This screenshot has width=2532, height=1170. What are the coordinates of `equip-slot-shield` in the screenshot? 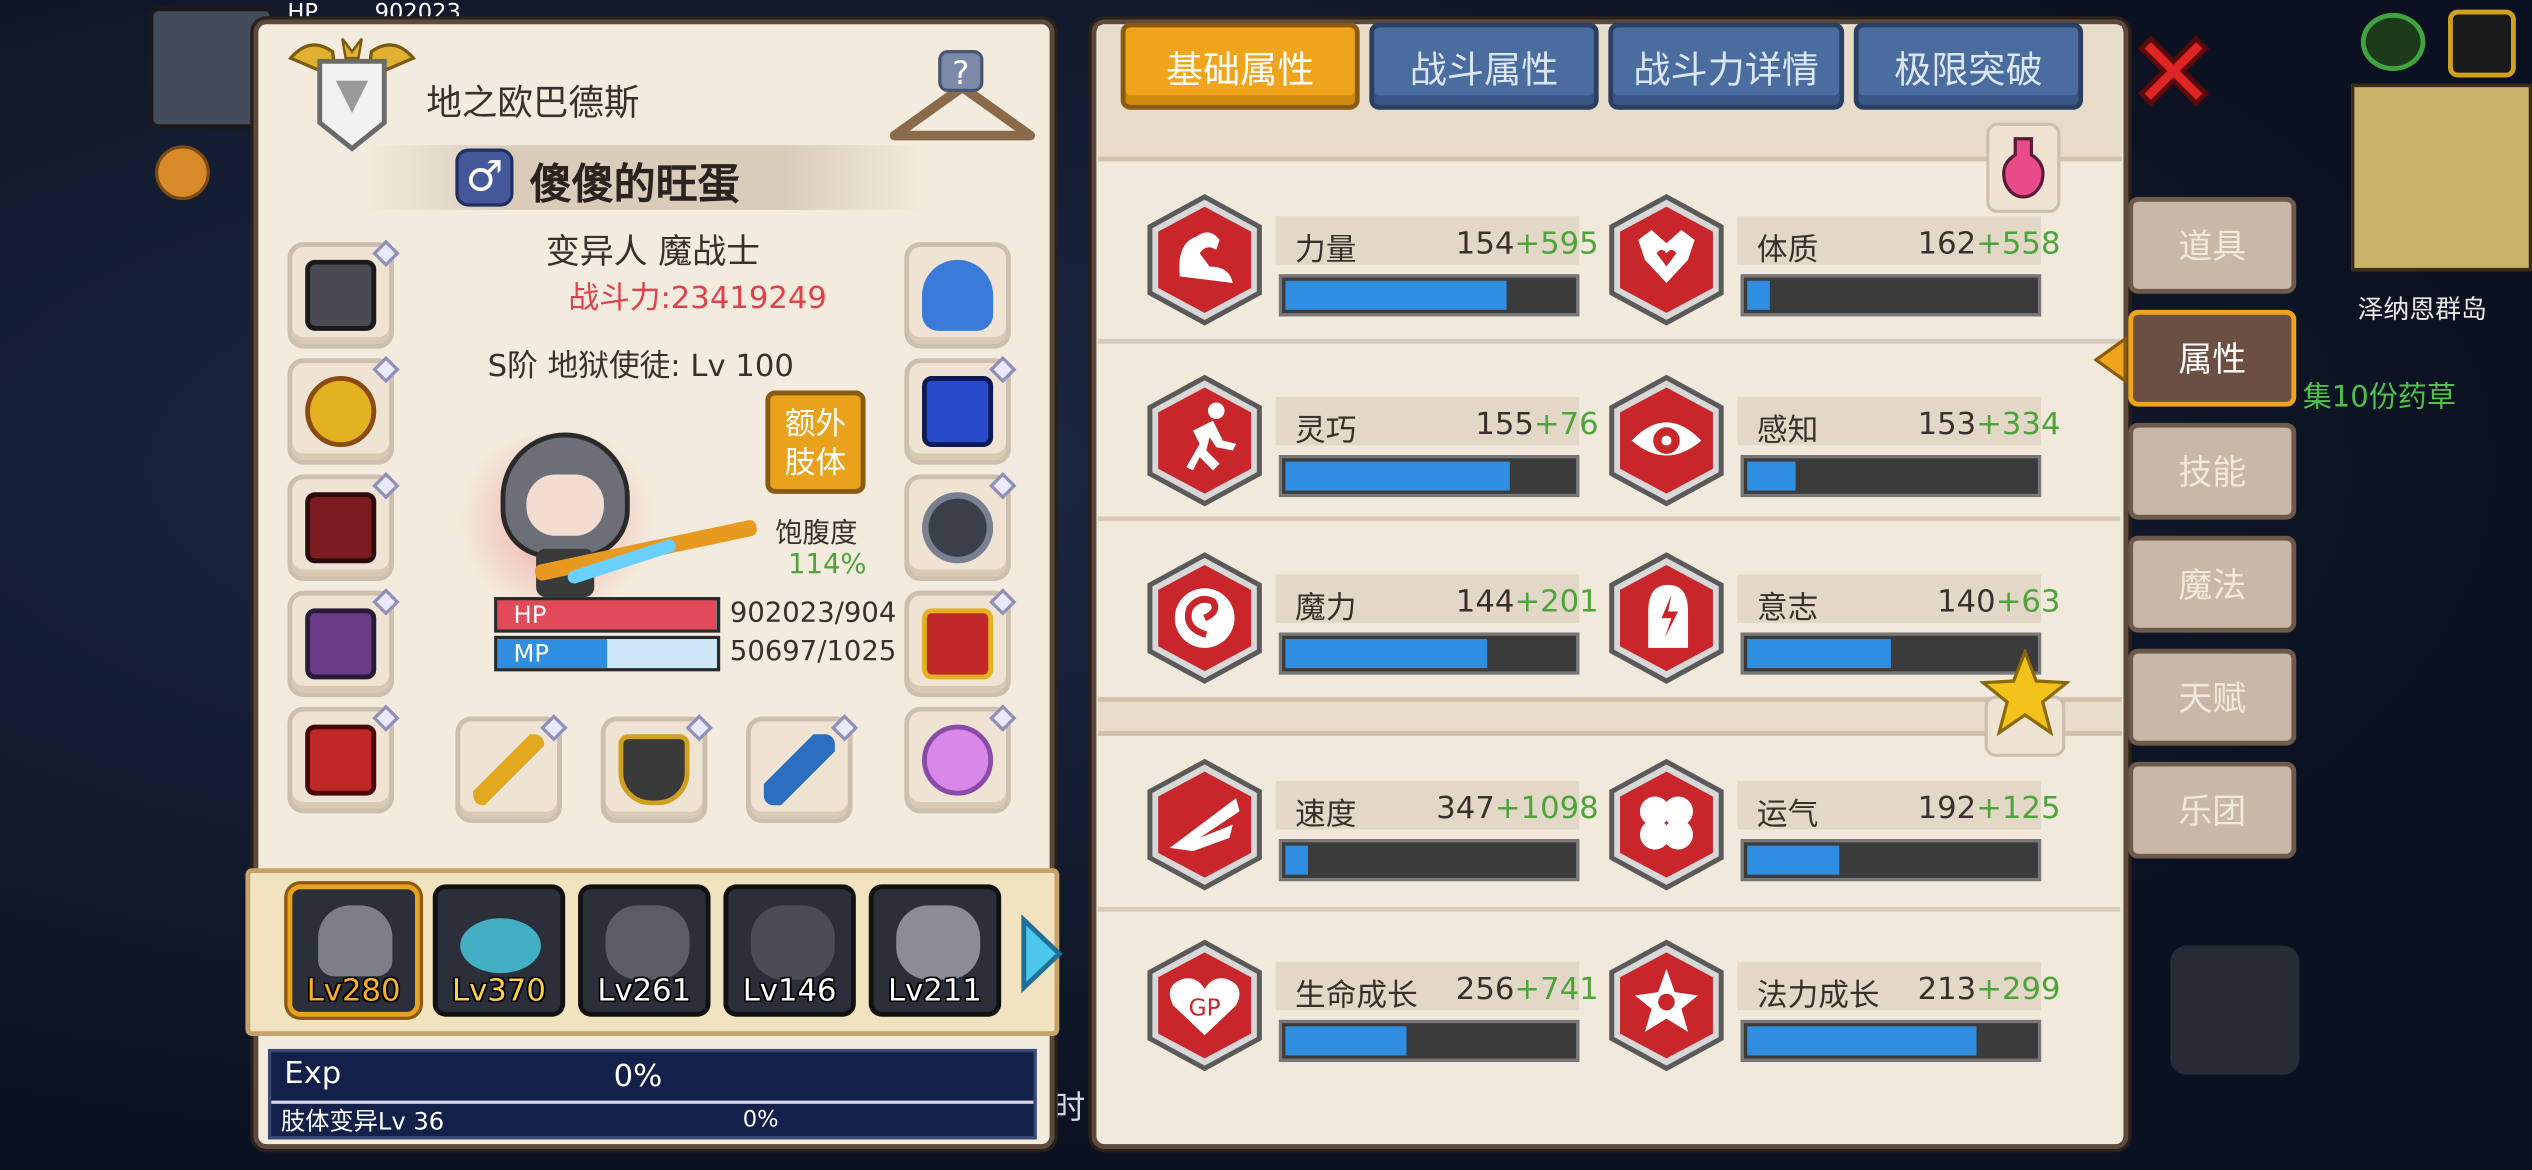 It's located at (656, 769).